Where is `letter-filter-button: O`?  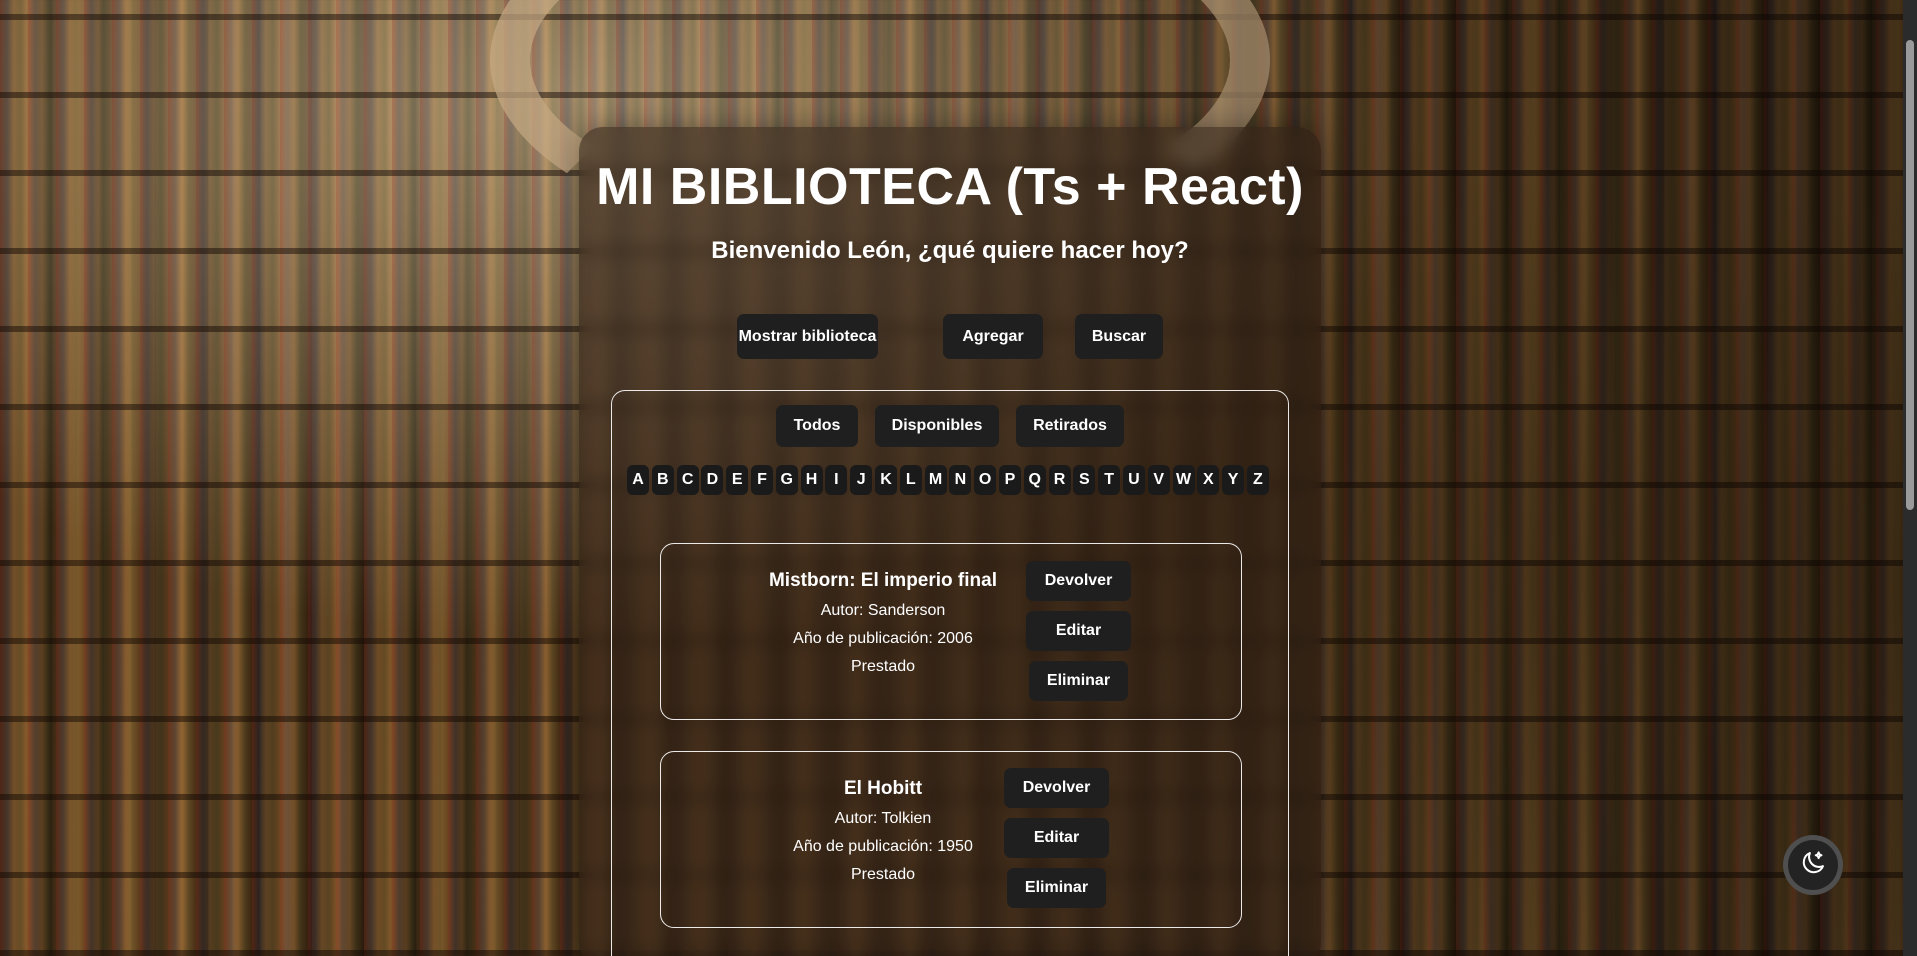
letter-filter-button: O is located at coordinates (985, 480).